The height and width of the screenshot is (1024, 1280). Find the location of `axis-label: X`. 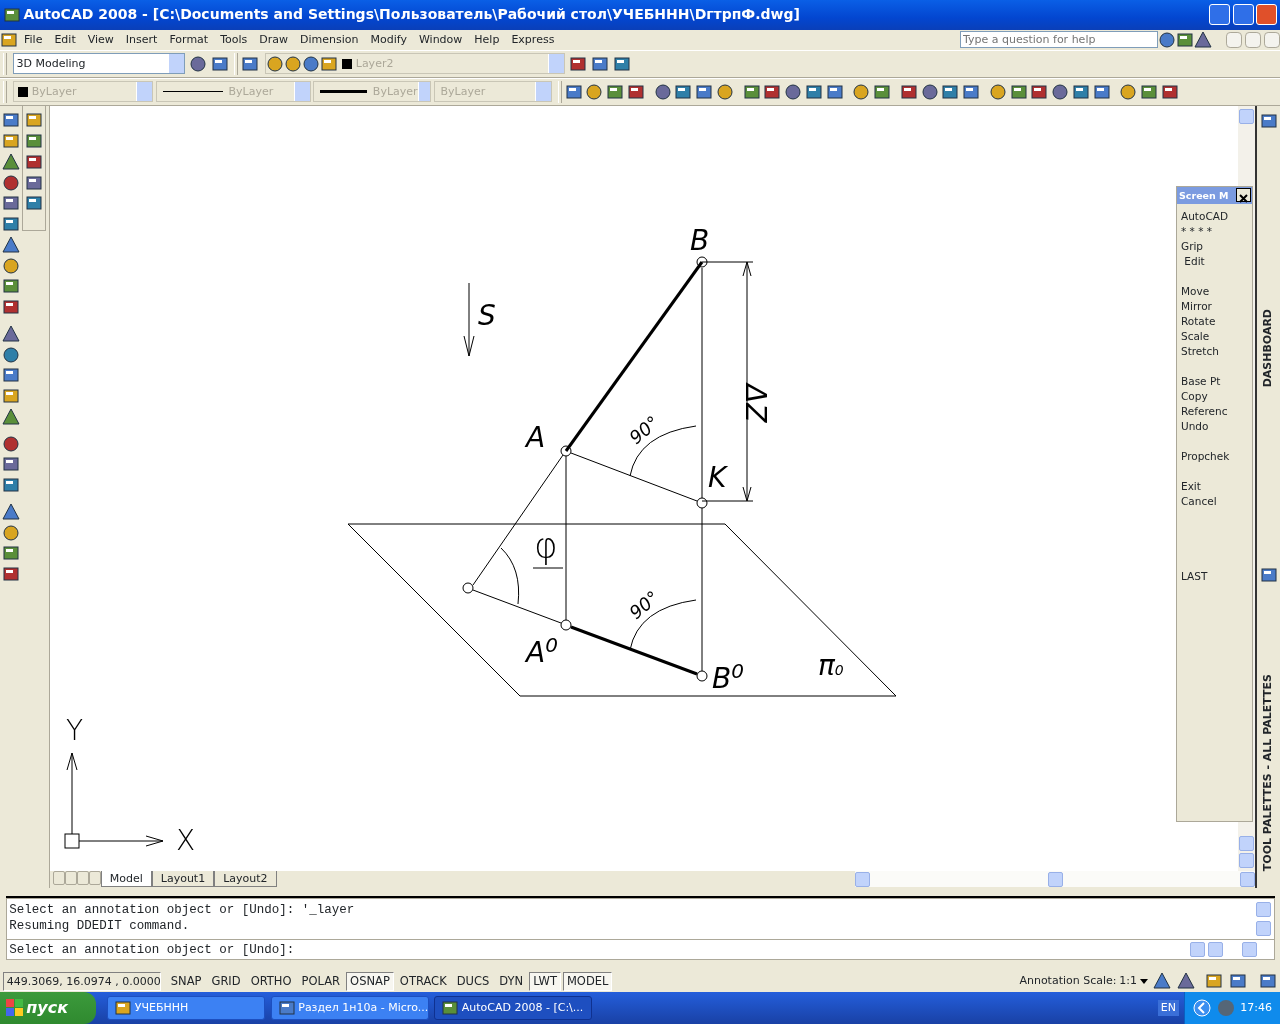

axis-label: X is located at coordinates (186, 840).